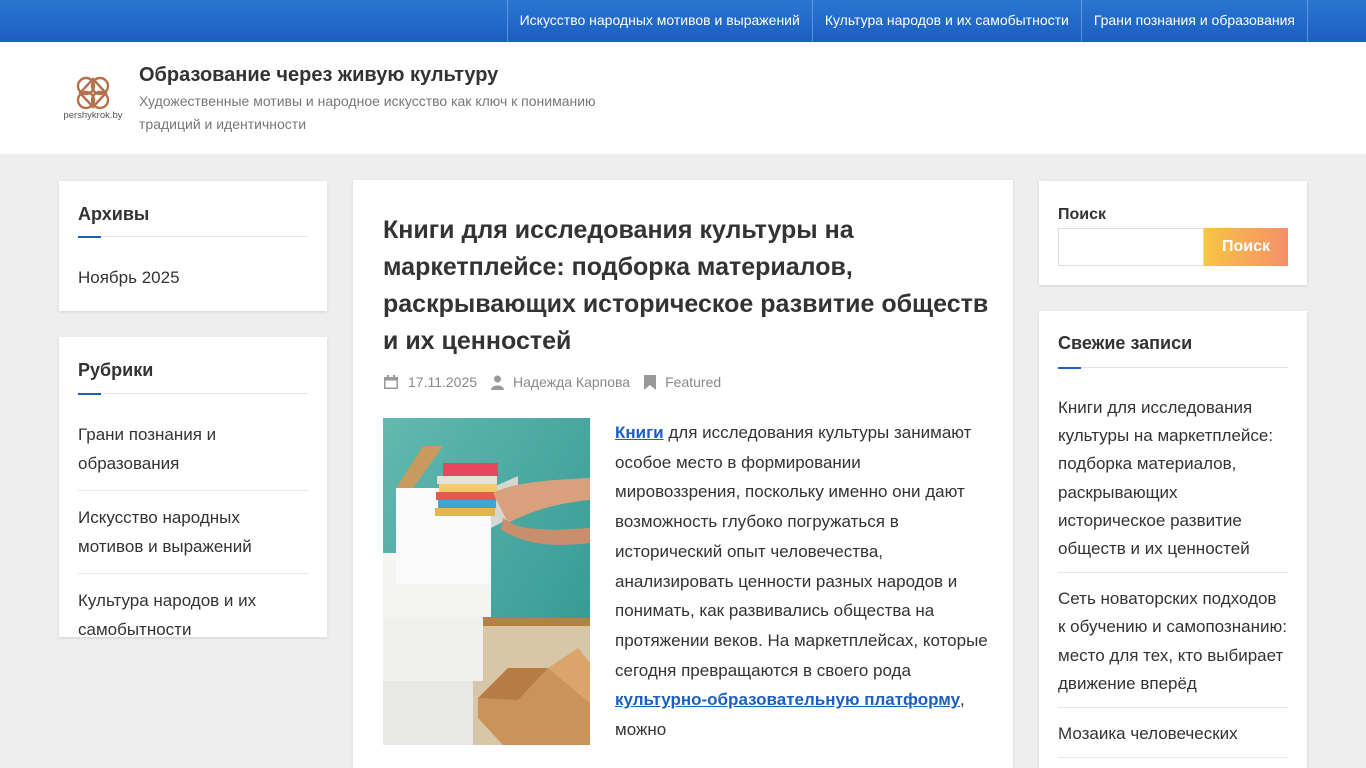 The width and height of the screenshot is (1366, 768). What do you see at coordinates (391, 382) in the screenshot?
I see `calendar-icon` at bounding box center [391, 382].